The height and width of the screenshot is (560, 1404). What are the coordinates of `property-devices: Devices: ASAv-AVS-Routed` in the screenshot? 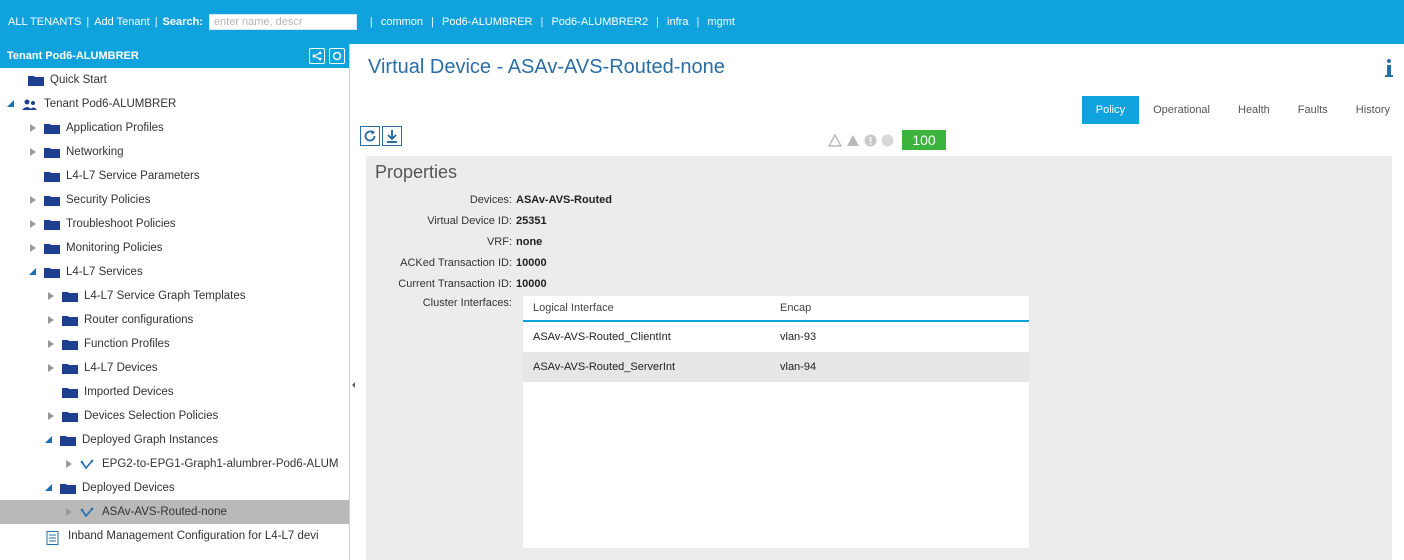 It's located at (540, 200).